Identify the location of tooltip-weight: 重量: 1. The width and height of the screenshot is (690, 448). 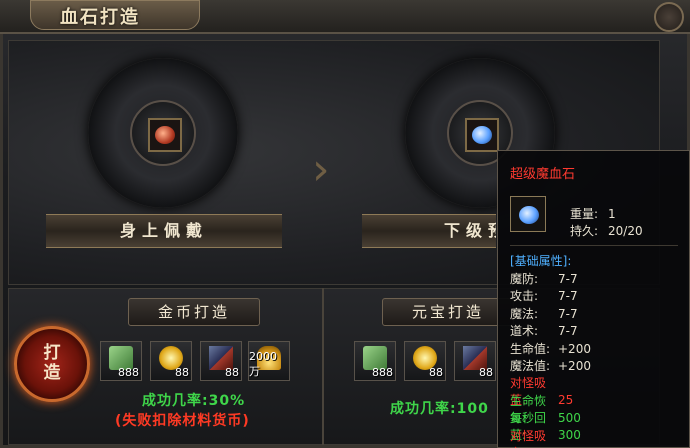
(593, 213).